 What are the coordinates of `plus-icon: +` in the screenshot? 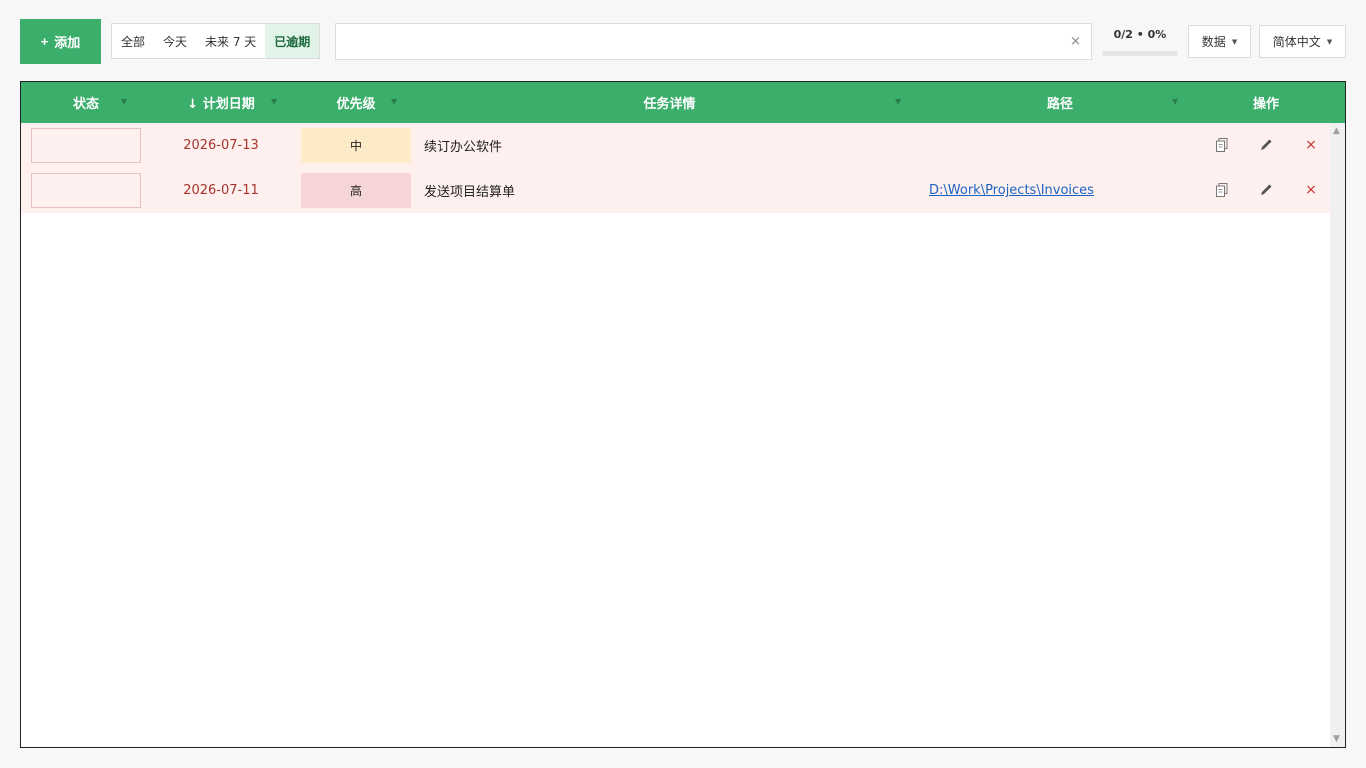 It's located at (44, 41).